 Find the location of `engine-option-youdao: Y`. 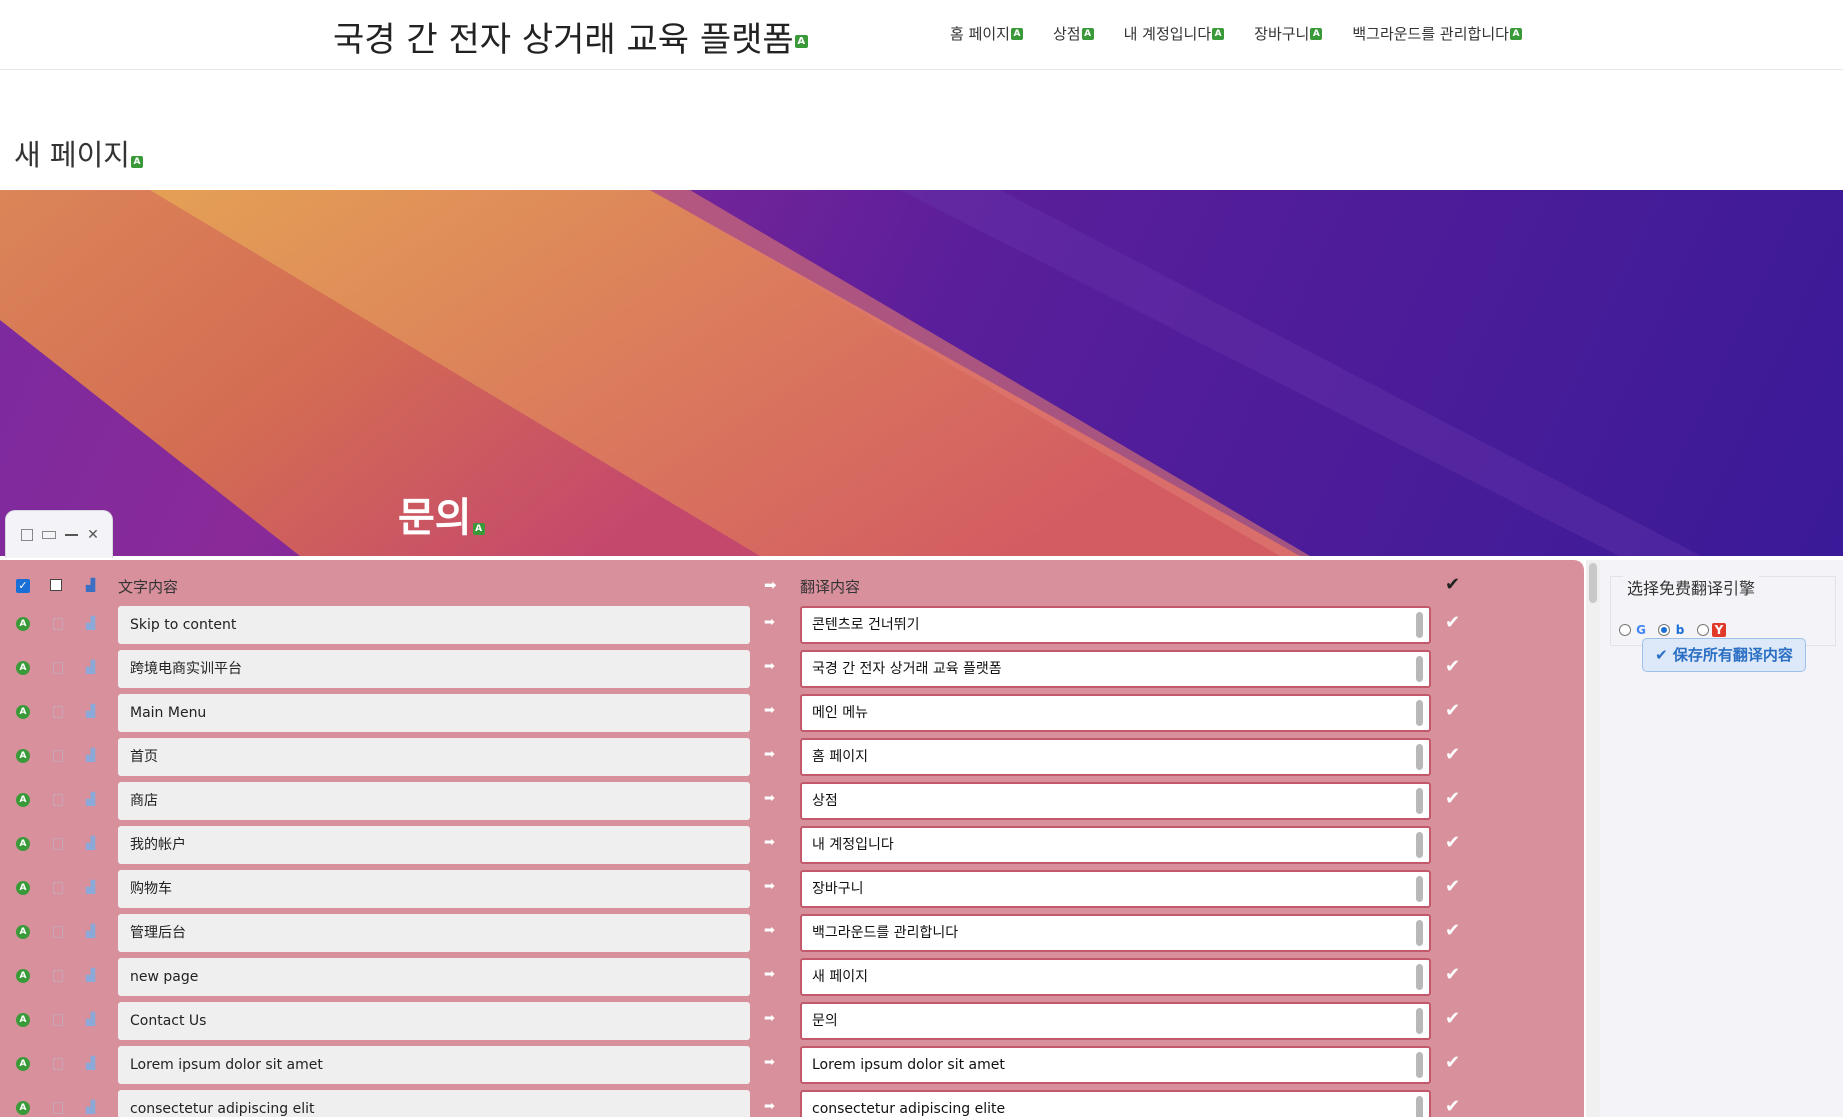

engine-option-youdao: Y is located at coordinates (1711, 630).